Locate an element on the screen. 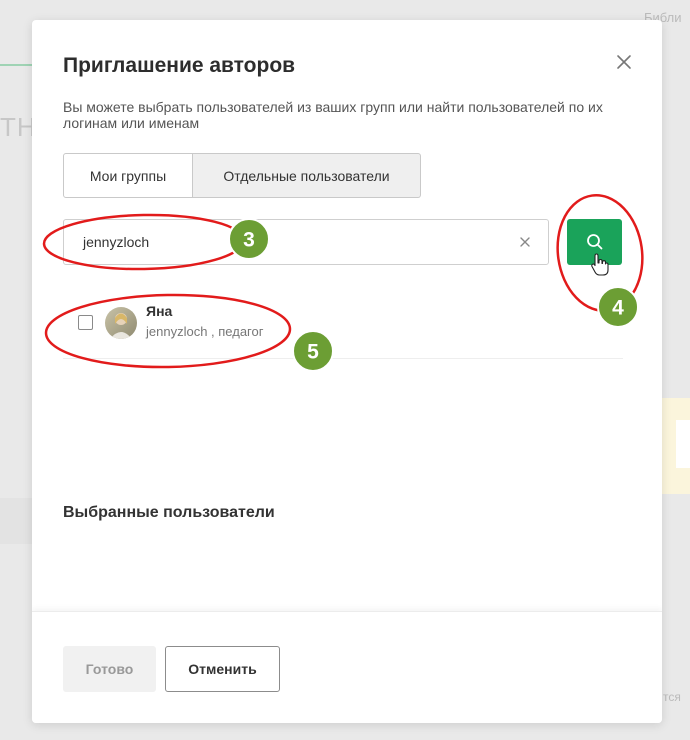  done-button: Готово is located at coordinates (109, 669).